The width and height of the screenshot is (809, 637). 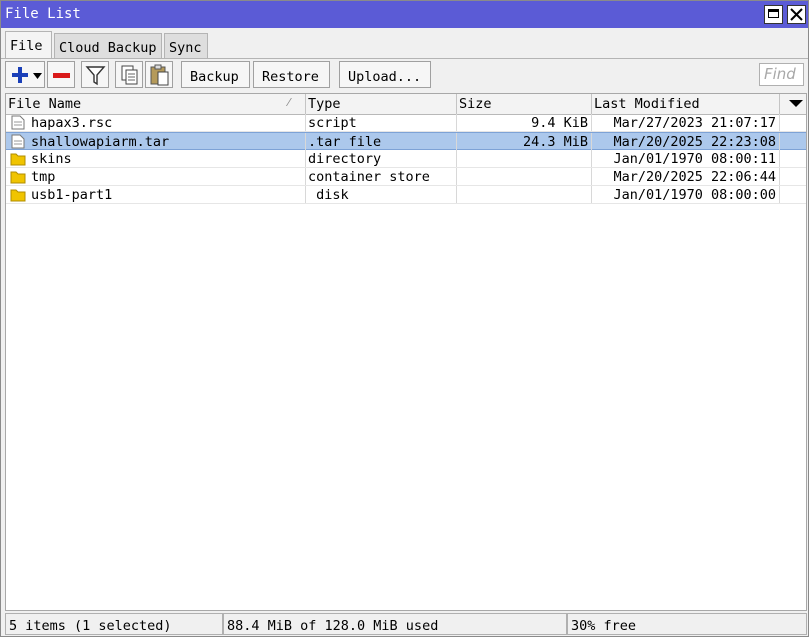 What do you see at coordinates (43, 14) in the screenshot?
I see `window-title: File List` at bounding box center [43, 14].